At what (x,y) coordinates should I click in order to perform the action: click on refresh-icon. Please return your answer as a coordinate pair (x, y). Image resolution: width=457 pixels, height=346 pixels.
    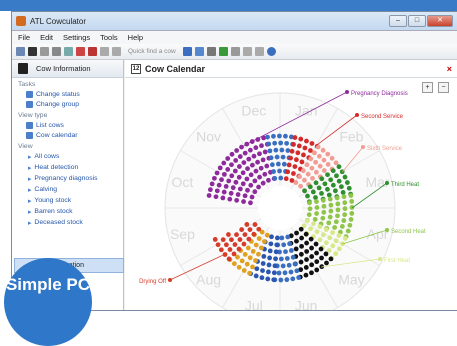
    Looking at the image, I should click on (187, 51).